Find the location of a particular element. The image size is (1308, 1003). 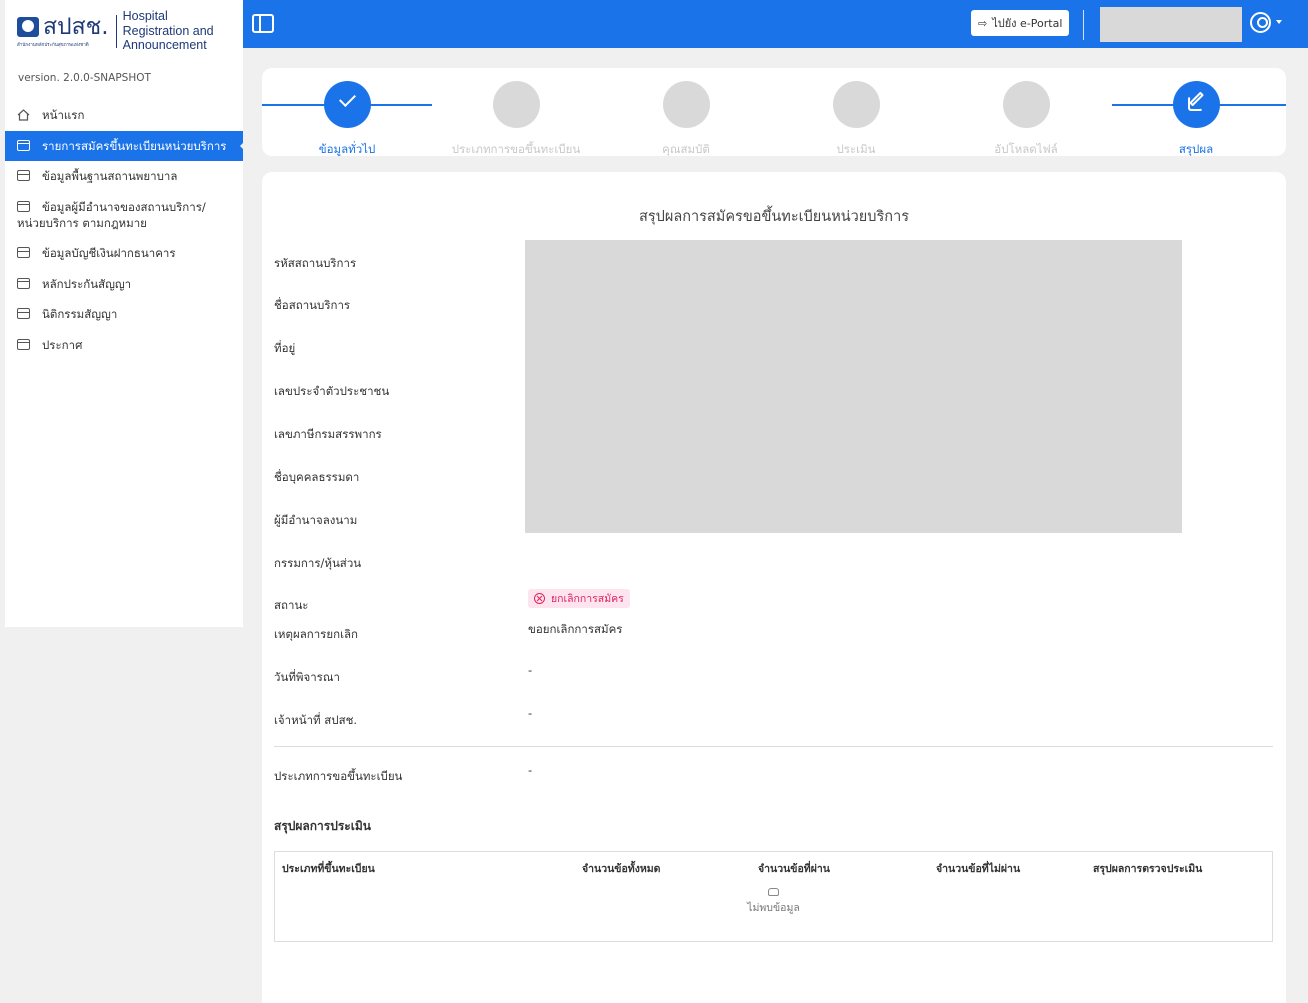

label-review-date: วันที่พิจารณา is located at coordinates (307, 677).